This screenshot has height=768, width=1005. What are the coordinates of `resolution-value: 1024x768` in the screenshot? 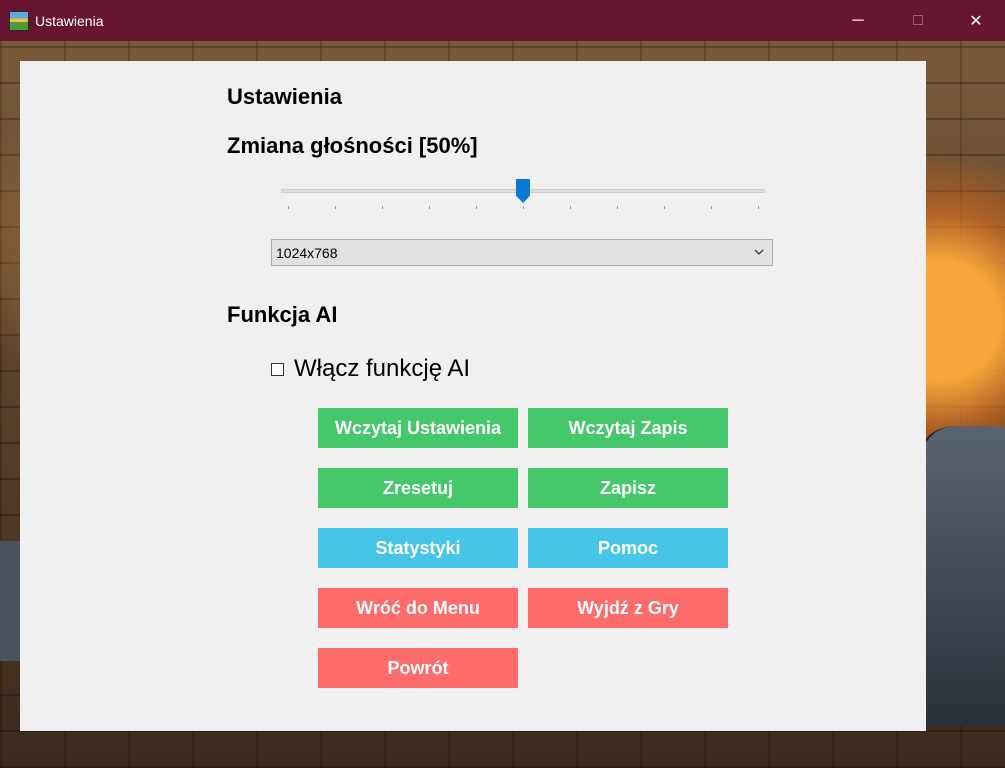 It's located at (307, 252).